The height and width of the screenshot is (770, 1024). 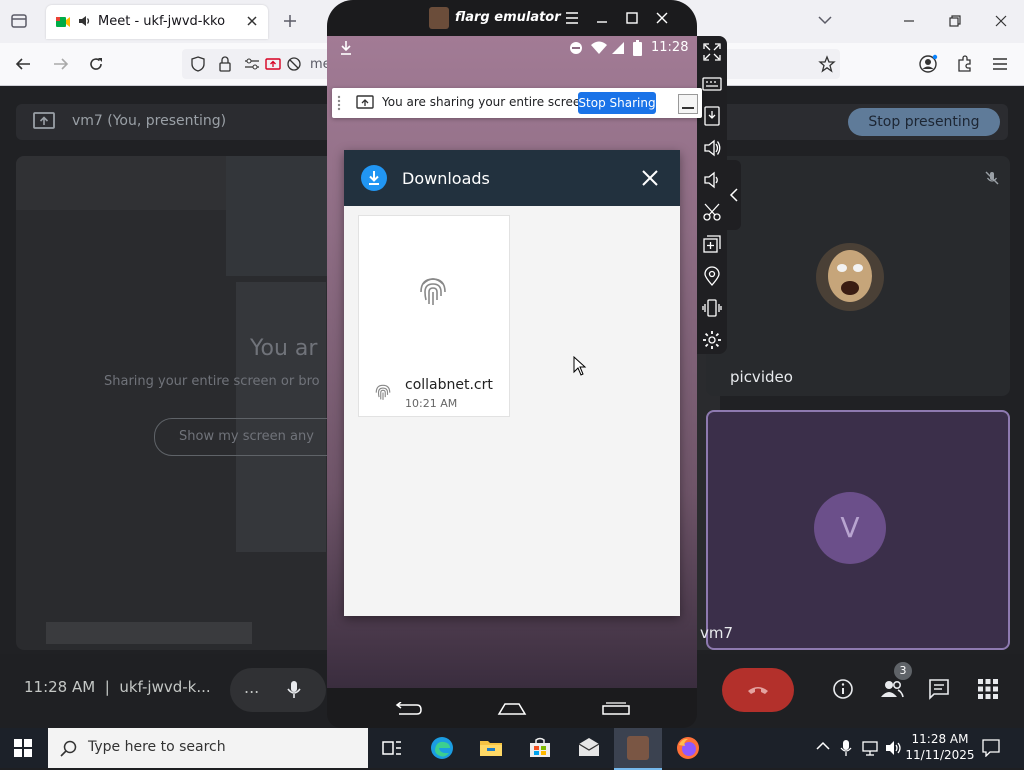 I want to click on google-meet-icon, so click(x=63, y=22).